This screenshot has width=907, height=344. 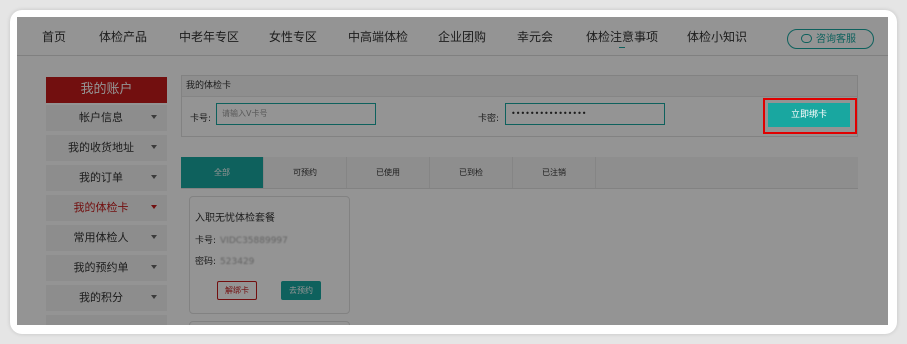 What do you see at coordinates (809, 115) in the screenshot?
I see `bind-card-button: 立即绑卡` at bounding box center [809, 115].